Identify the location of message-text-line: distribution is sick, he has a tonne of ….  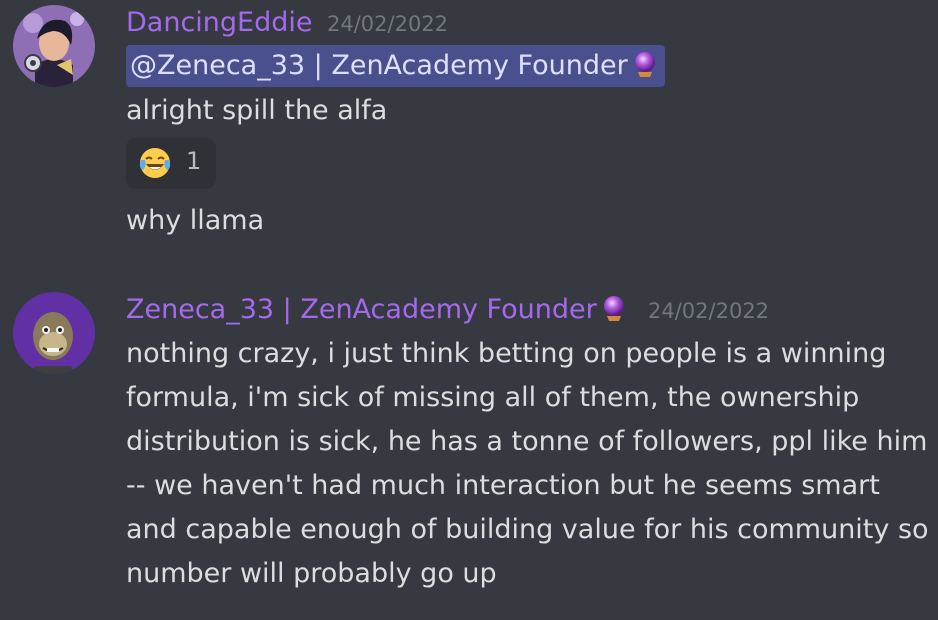
(527, 441).